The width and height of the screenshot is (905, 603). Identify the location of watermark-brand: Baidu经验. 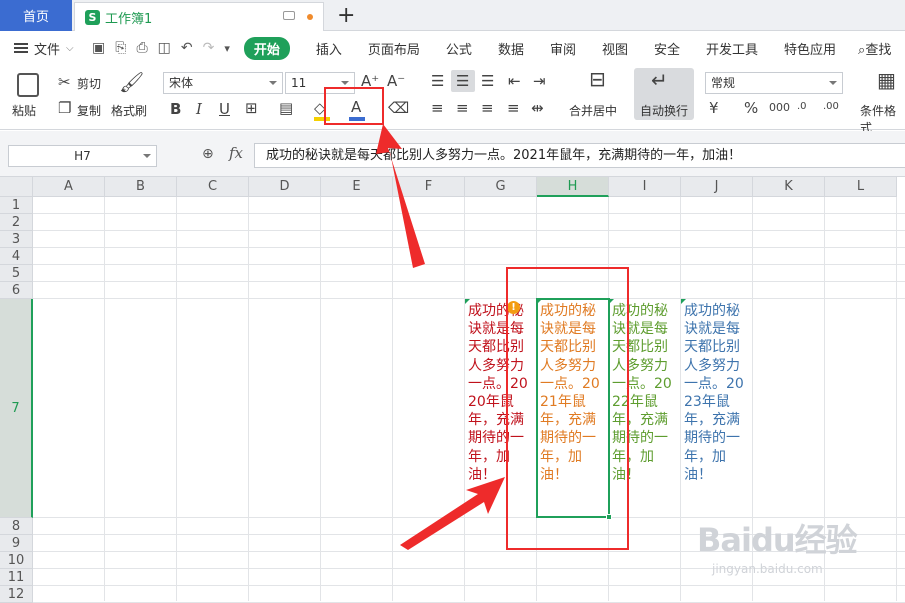
(777, 540).